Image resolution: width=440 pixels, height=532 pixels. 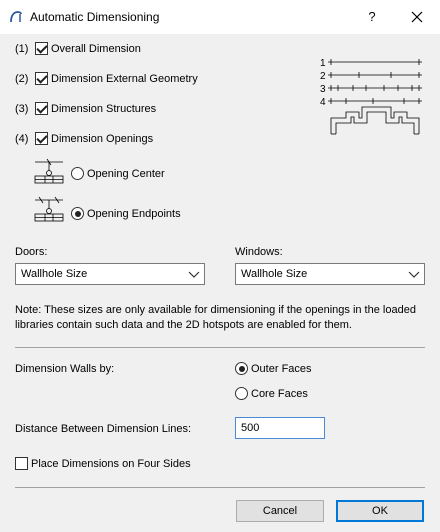 I want to click on dimension-lines-diagram: 1 2 3 4, so click(x=371, y=96).